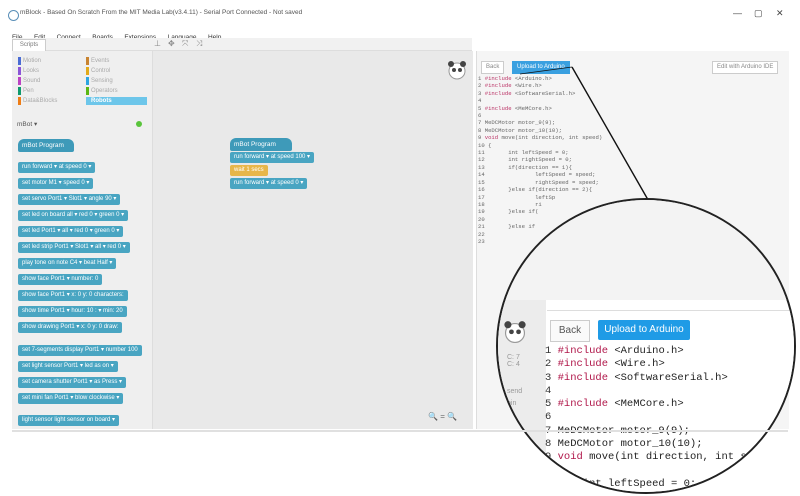 The image size is (800, 496). Describe the element at coordinates (261, 144) in the screenshot. I see `workspace-block-mbot-program: mBot Program` at that location.